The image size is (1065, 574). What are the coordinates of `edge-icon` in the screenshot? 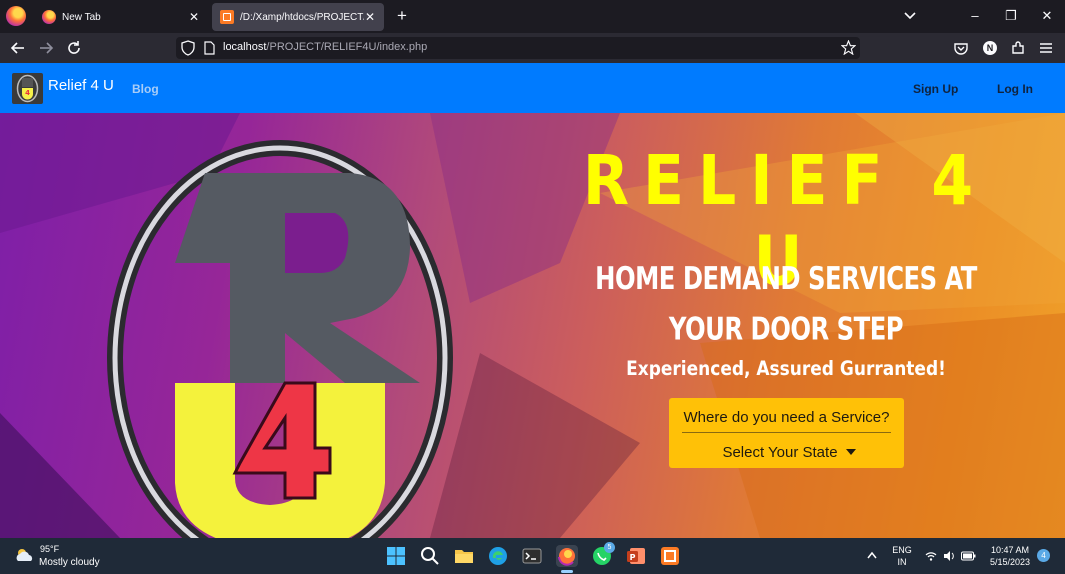 It's located at (498, 556).